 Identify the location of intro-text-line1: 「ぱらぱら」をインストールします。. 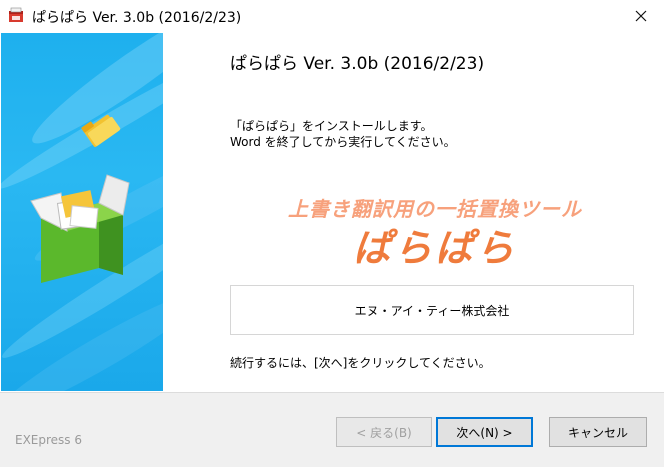
(331, 126).